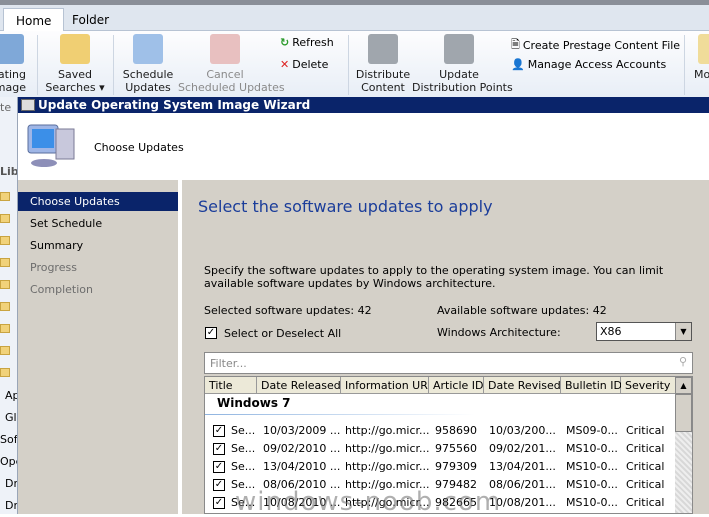 Image resolution: width=709 pixels, height=517 pixels. Describe the element at coordinates (648, 385) in the screenshot. I see `col-severity: Severity` at that location.